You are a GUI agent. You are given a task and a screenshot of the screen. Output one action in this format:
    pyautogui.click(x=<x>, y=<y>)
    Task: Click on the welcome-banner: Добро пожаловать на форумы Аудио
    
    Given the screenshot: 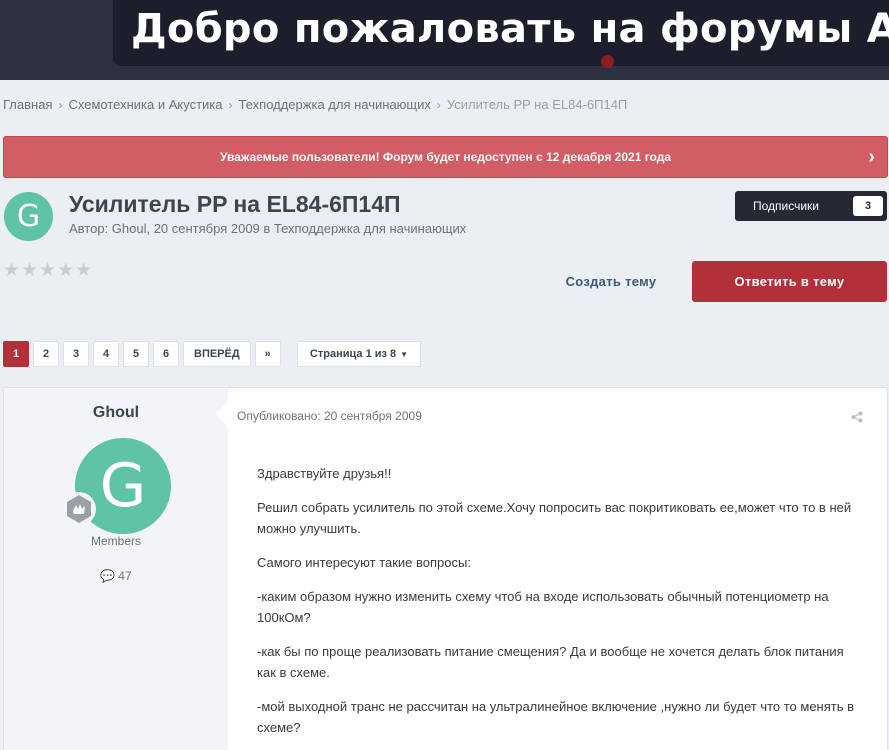 What is the action you would take?
    pyautogui.click(x=501, y=33)
    